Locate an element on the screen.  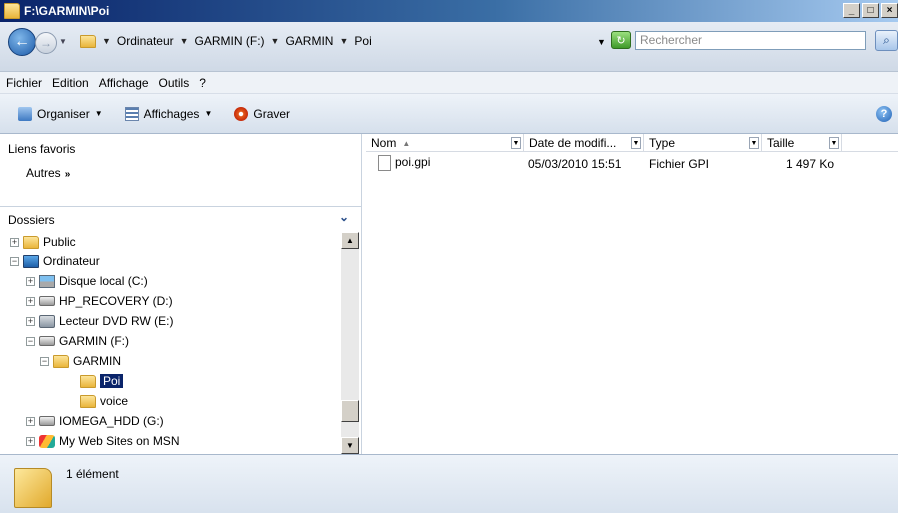
favorites-more-link: Autres» is located at coordinates (48, 173).